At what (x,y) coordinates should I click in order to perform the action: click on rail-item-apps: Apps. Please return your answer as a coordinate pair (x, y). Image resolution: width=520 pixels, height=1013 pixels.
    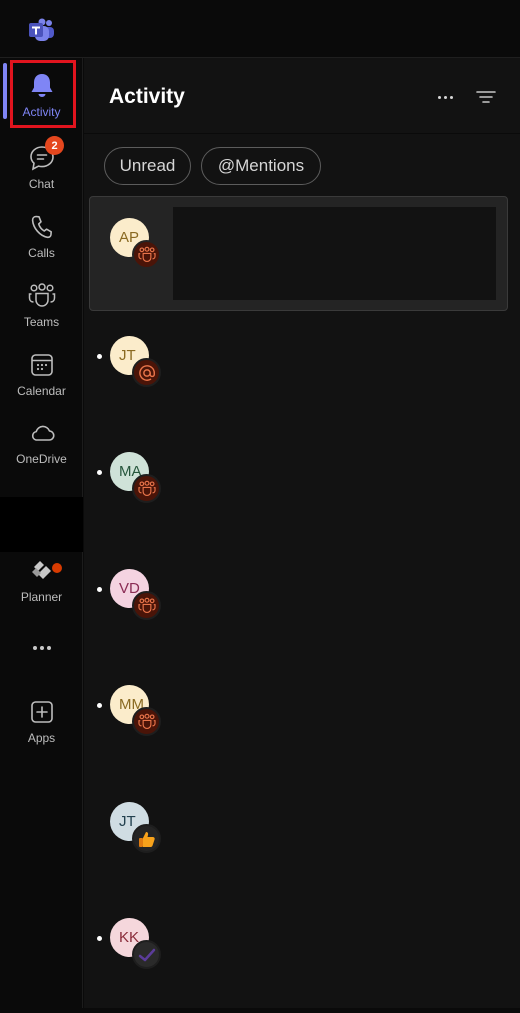
    Looking at the image, I should click on (41, 723).